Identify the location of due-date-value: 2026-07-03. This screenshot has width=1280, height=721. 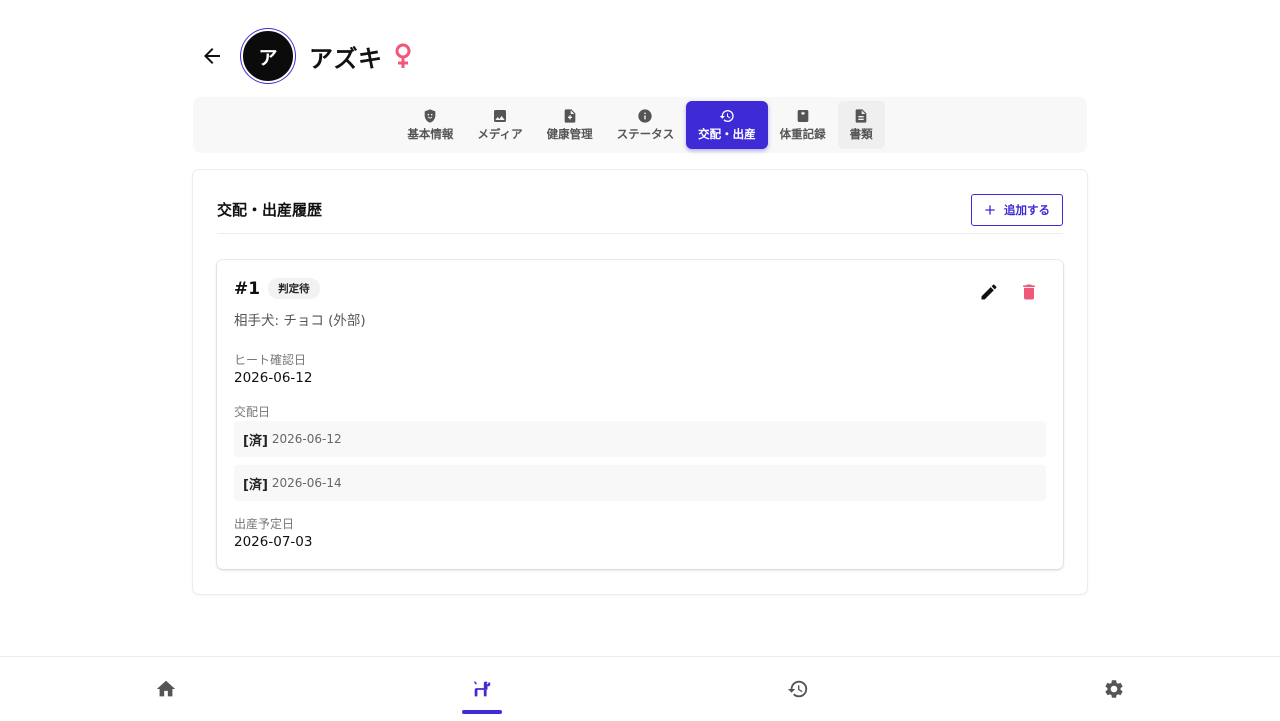
(273, 542).